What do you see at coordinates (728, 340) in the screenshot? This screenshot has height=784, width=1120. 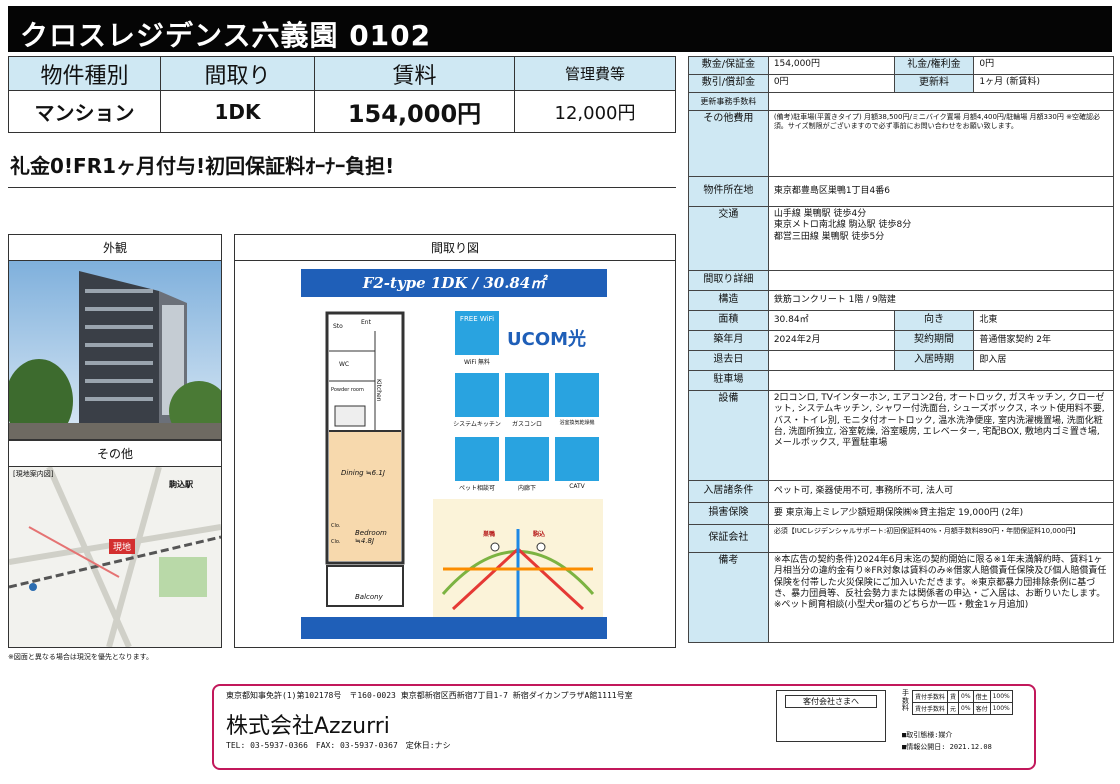 I see `built-label: 築年月` at bounding box center [728, 340].